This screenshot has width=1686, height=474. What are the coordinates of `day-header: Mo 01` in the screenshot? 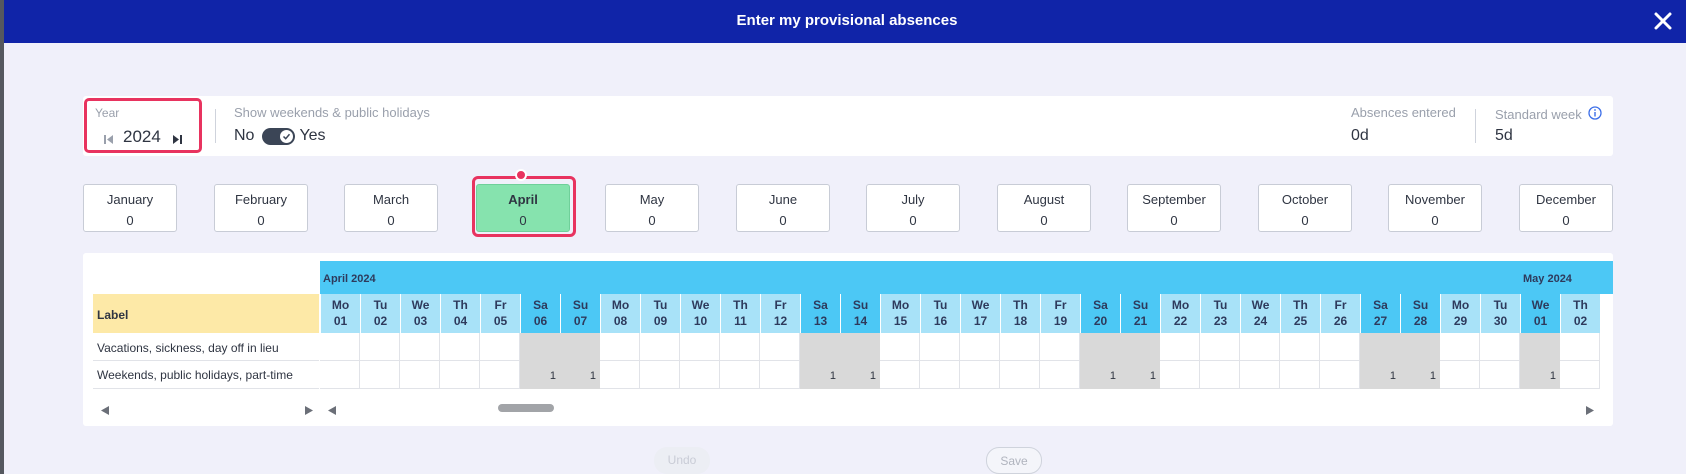 It's located at (340, 313).